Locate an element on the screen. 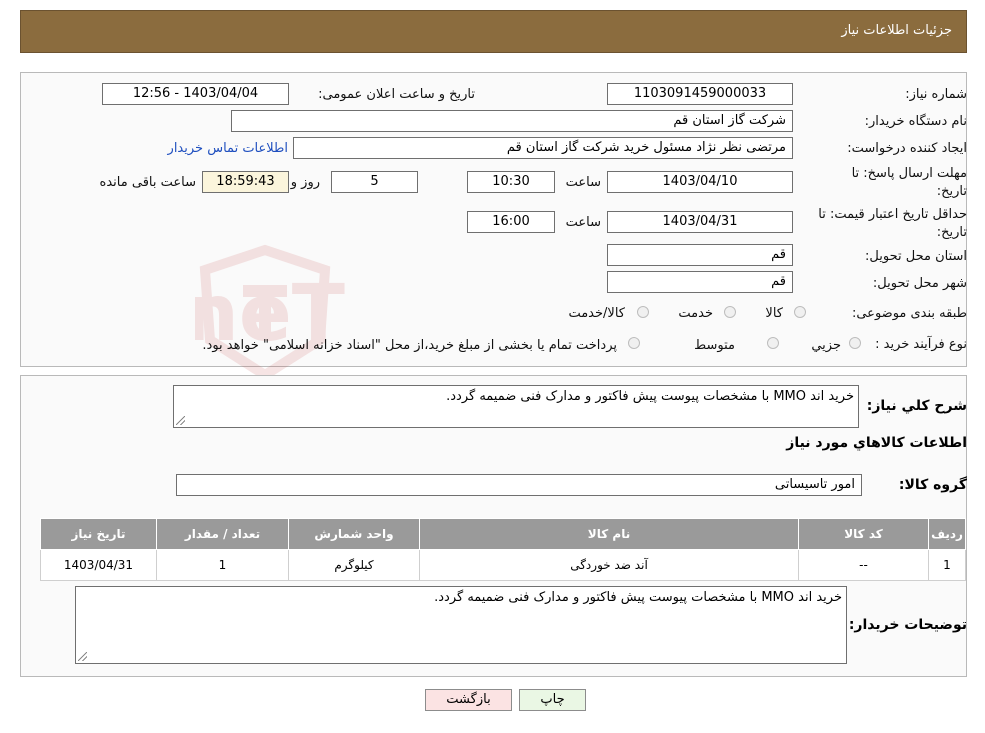 The width and height of the screenshot is (985, 733). cell-unit: کیلوگرم is located at coordinates (354, 565).